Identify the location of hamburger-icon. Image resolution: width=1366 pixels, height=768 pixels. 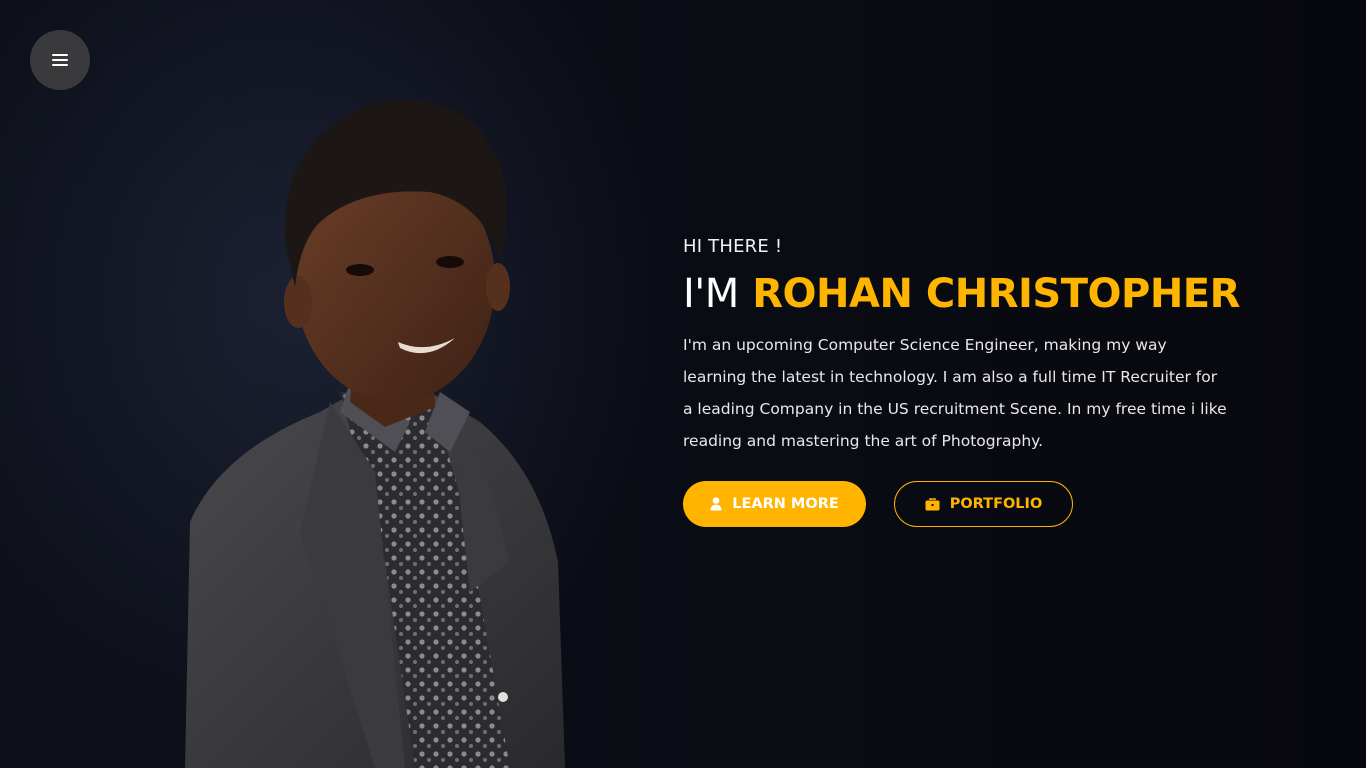
(60, 60).